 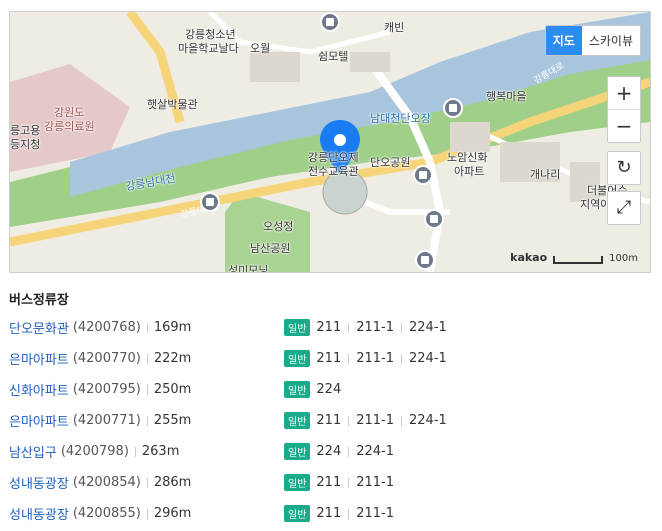 I want to click on route-list: 일반 224 224-1, so click(x=339, y=451).